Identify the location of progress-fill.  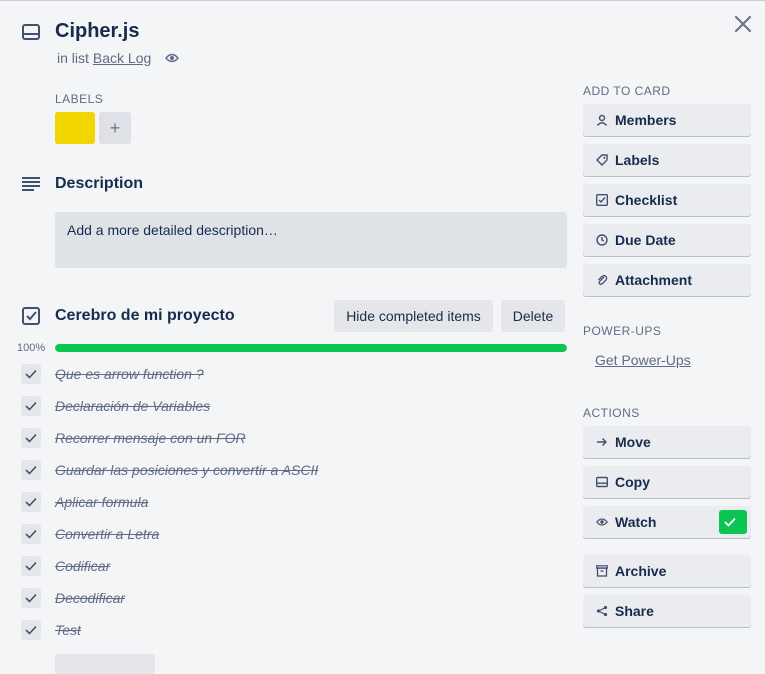
(311, 348).